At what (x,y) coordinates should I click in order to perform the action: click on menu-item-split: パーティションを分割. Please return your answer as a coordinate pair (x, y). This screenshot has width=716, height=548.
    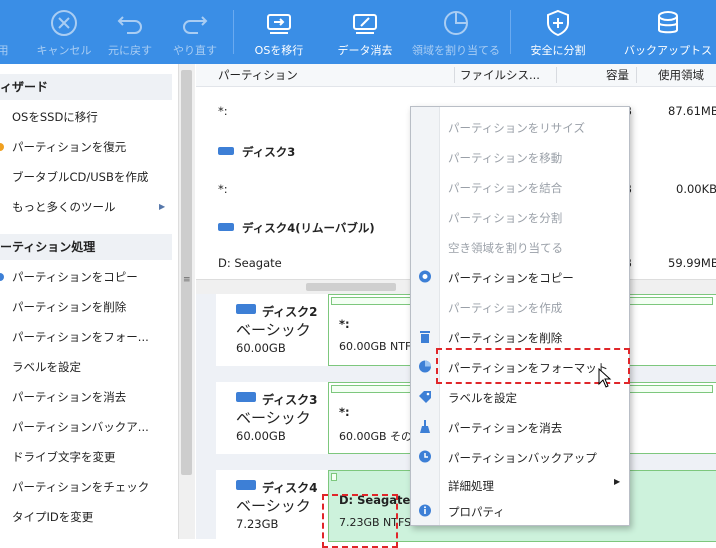
    Looking at the image, I should click on (520, 216).